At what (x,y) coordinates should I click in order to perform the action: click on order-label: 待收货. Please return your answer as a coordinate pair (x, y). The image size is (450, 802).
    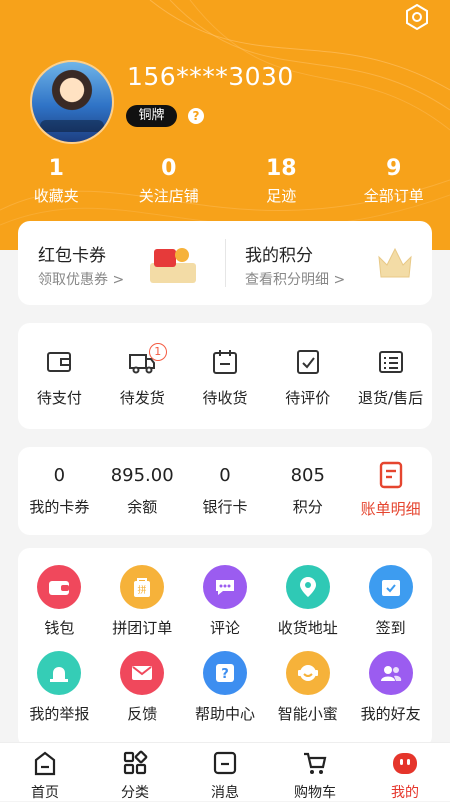
    Looking at the image, I should click on (225, 397).